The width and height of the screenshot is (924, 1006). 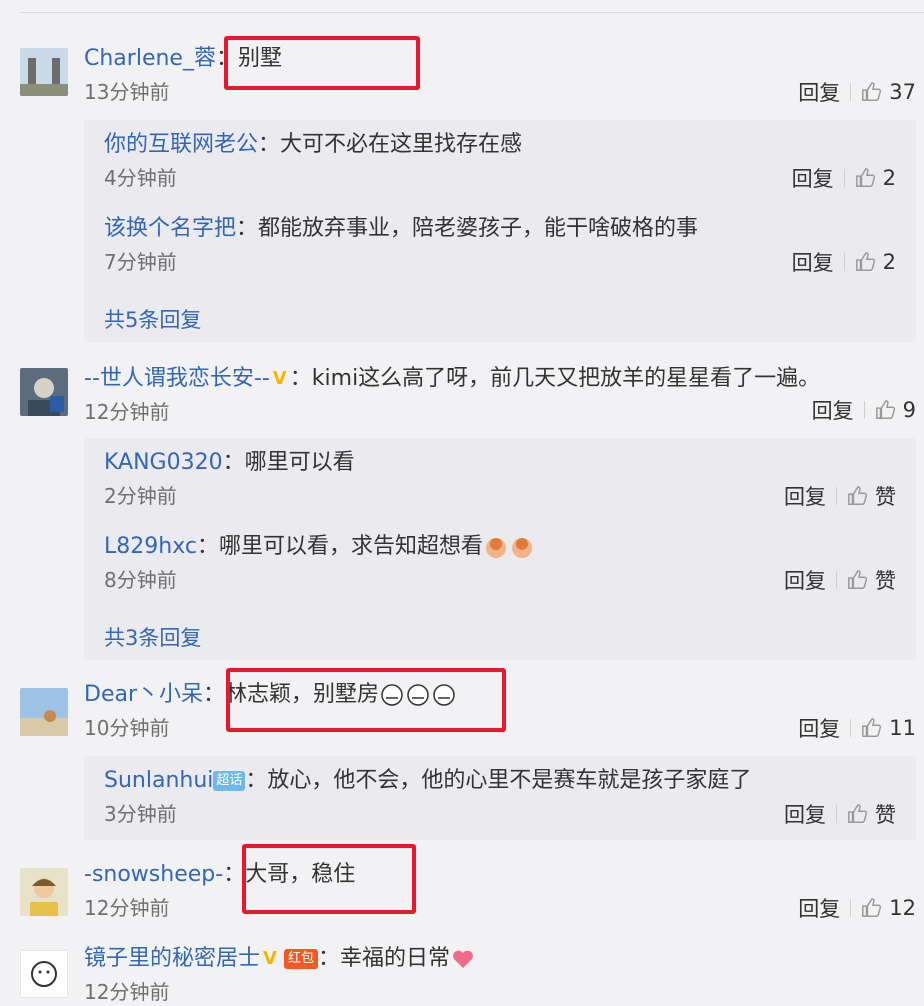 I want to click on reply-text: 哪里可以看, so click(x=299, y=462).